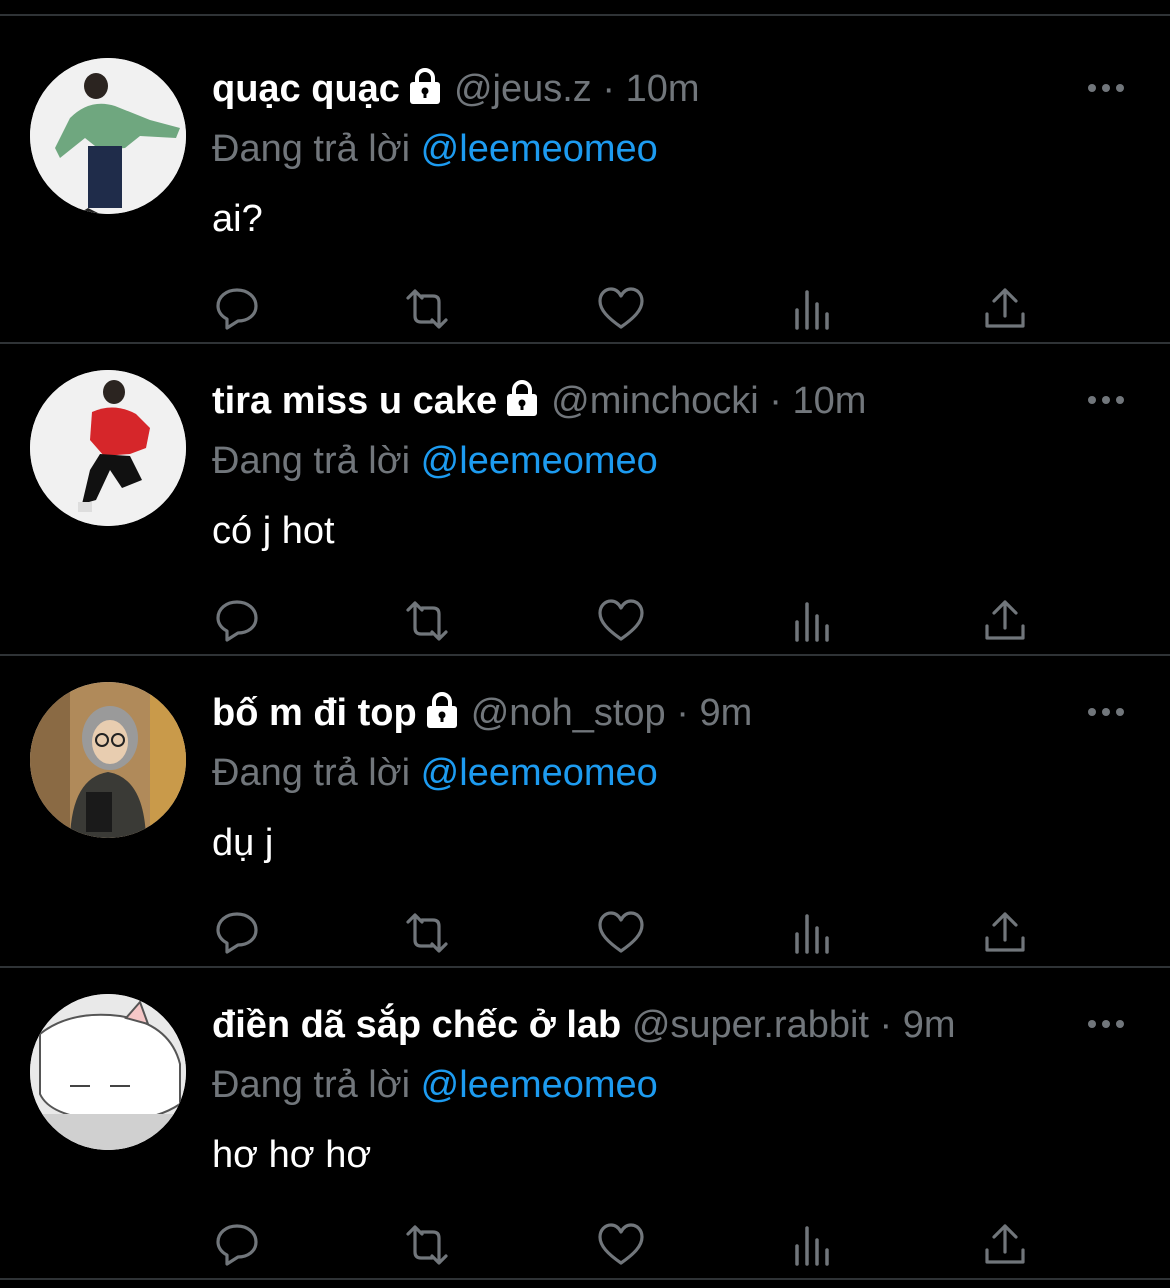 The image size is (1170, 1288). Describe the element at coordinates (568, 713) in the screenshot. I see `user-handle: @noh_stop` at that location.